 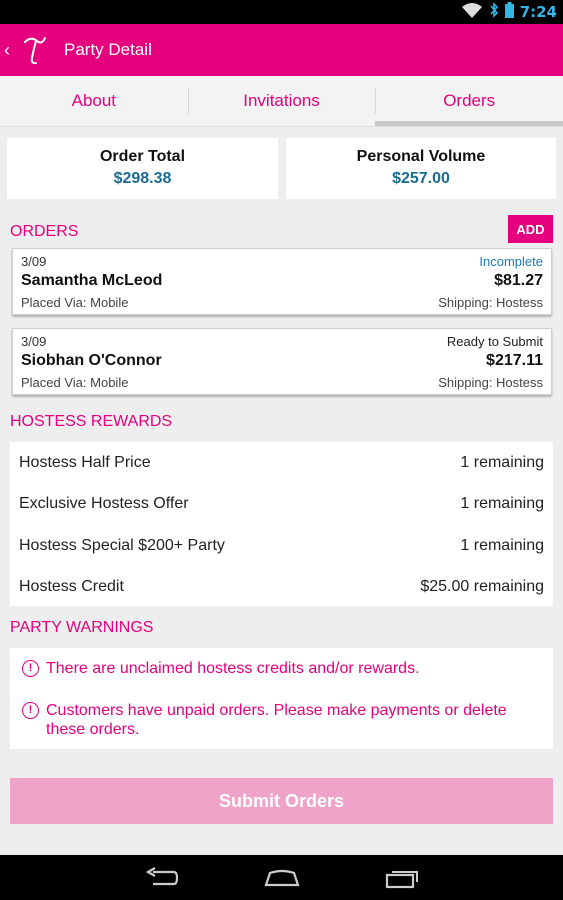 What do you see at coordinates (511, 261) in the screenshot?
I see `order-status: Incomplete` at bounding box center [511, 261].